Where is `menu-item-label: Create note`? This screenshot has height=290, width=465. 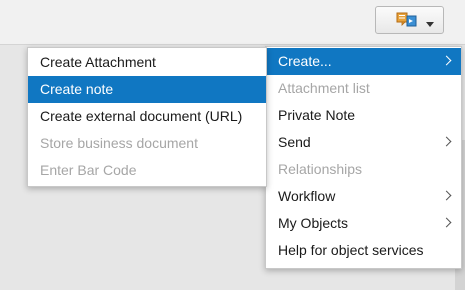 menu-item-label: Create note is located at coordinates (77, 89).